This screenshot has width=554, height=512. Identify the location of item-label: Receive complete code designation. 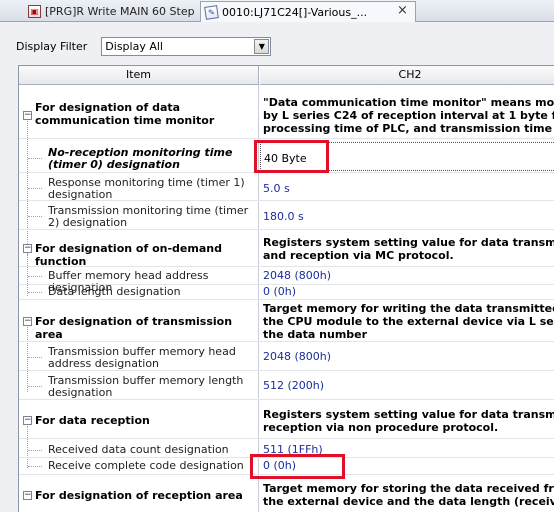
(146, 465).